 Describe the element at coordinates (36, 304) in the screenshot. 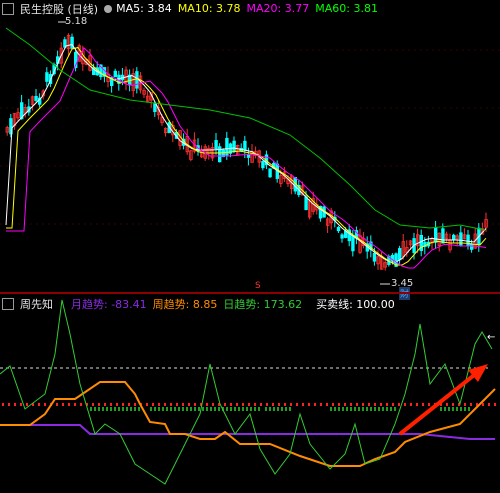

I see `indicator-title: 周先知` at that location.